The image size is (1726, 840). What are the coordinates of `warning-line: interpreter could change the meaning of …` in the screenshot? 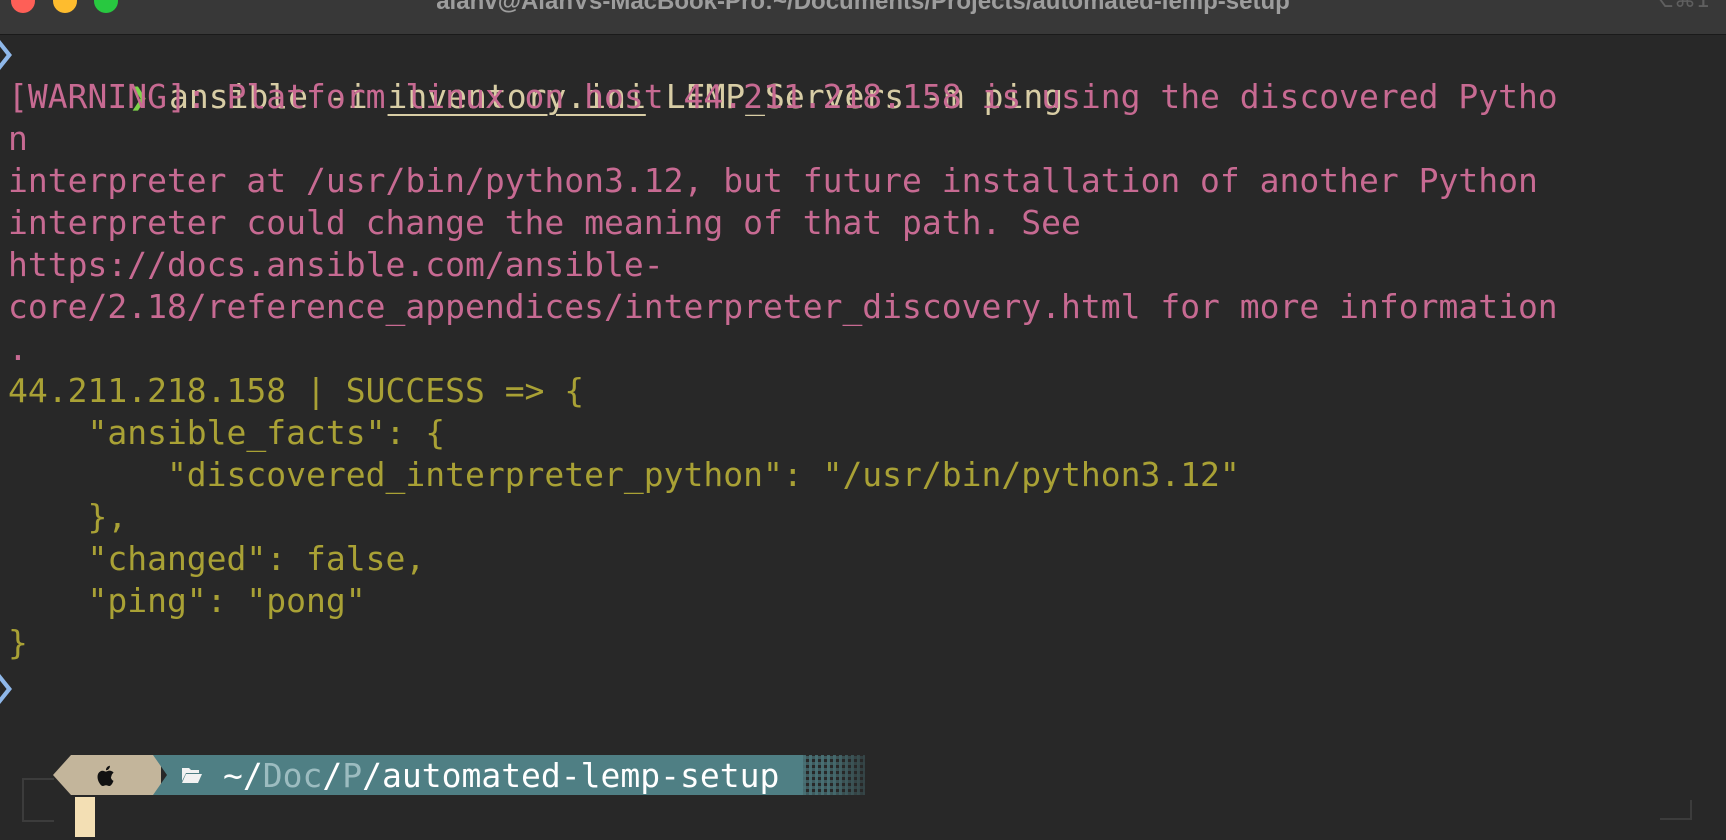 It's located at (544, 222).